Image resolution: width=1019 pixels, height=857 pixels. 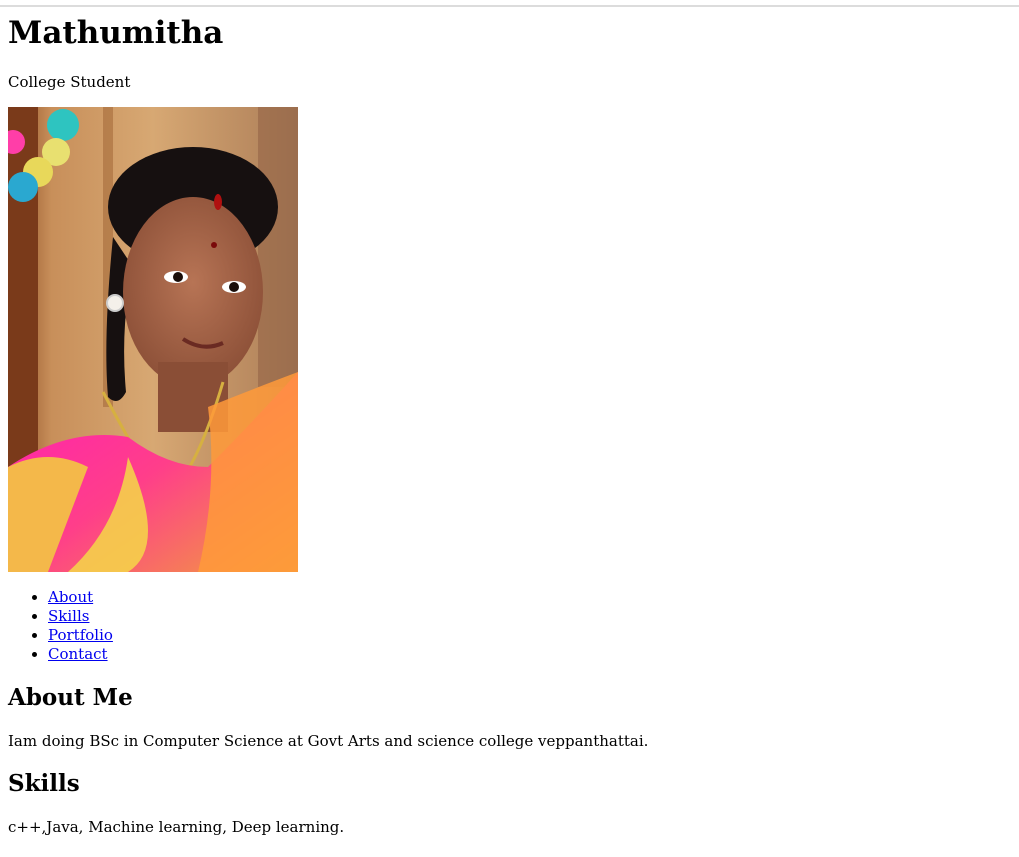 I want to click on nav-item: Portfolio, so click(x=80, y=635).